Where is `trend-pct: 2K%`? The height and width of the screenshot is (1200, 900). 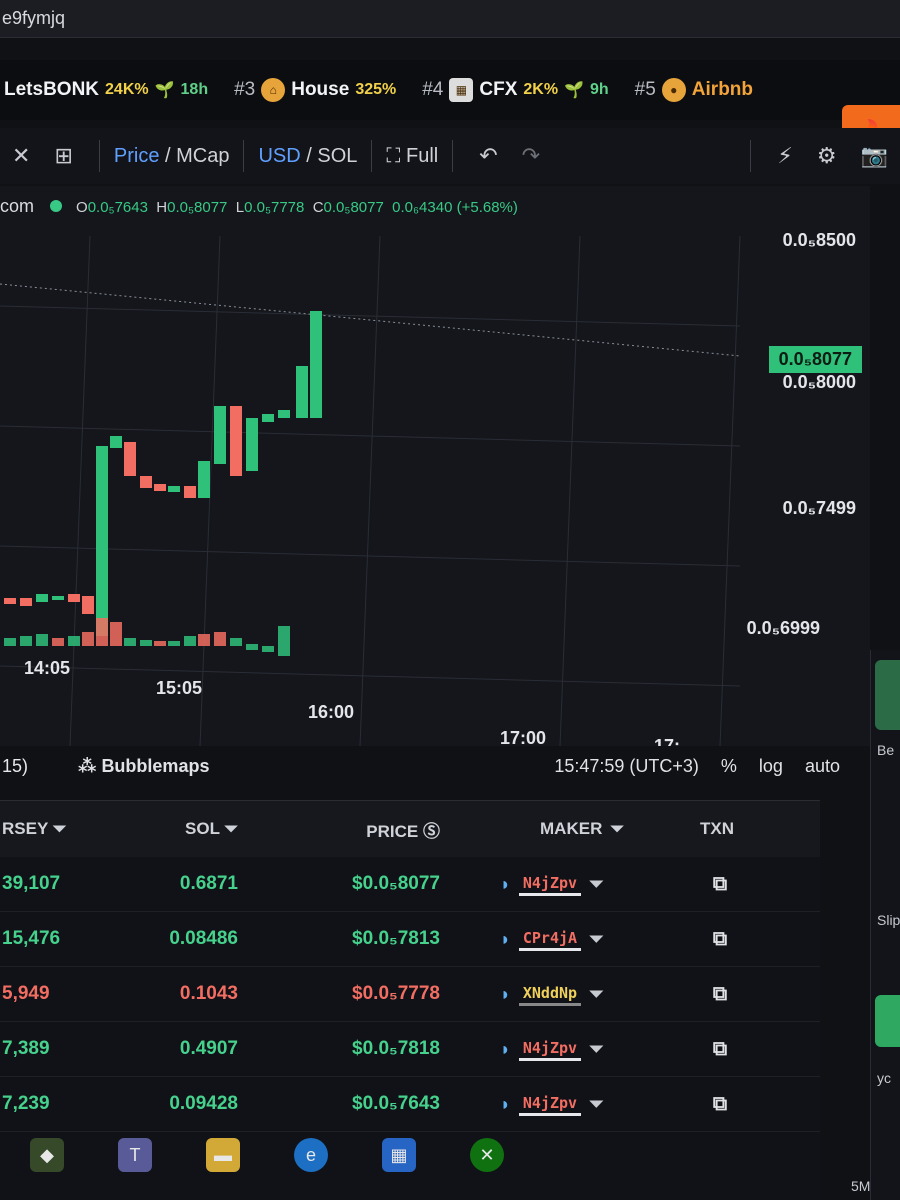
trend-pct: 2K% is located at coordinates (541, 89).